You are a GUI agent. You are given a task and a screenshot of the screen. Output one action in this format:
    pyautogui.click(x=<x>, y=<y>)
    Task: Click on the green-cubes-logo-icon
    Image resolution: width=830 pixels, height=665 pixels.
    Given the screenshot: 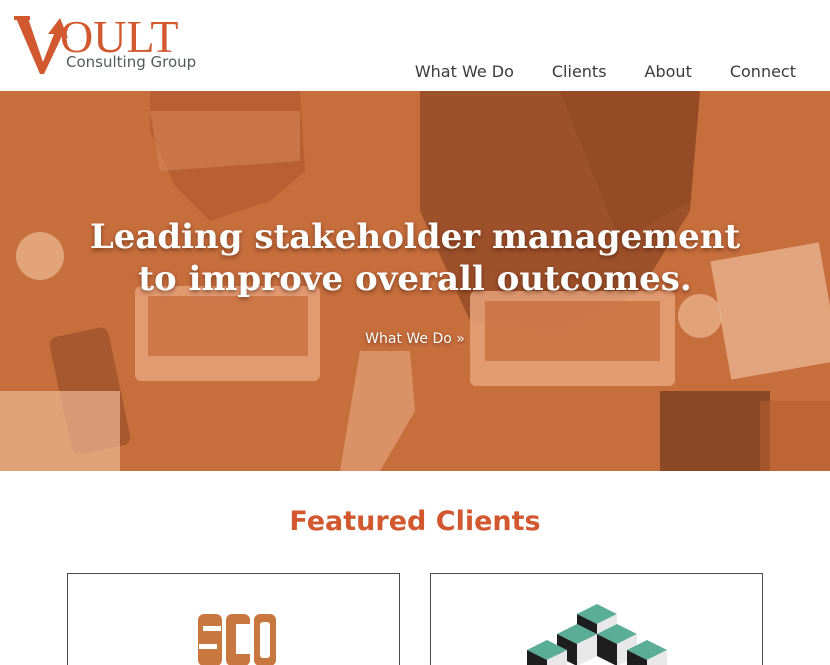 What is the action you would take?
    pyautogui.click(x=597, y=634)
    